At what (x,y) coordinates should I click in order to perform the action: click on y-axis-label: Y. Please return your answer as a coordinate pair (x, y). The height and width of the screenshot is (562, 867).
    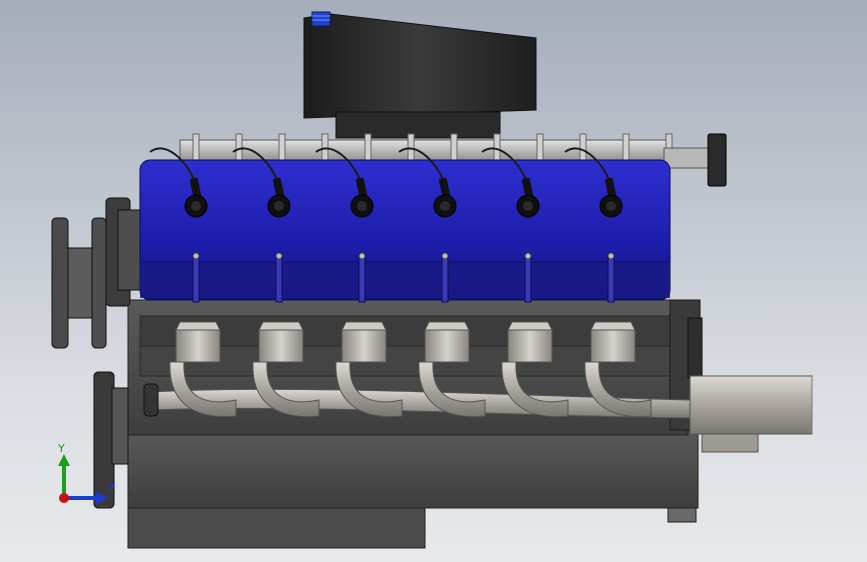
    Looking at the image, I should click on (61, 448).